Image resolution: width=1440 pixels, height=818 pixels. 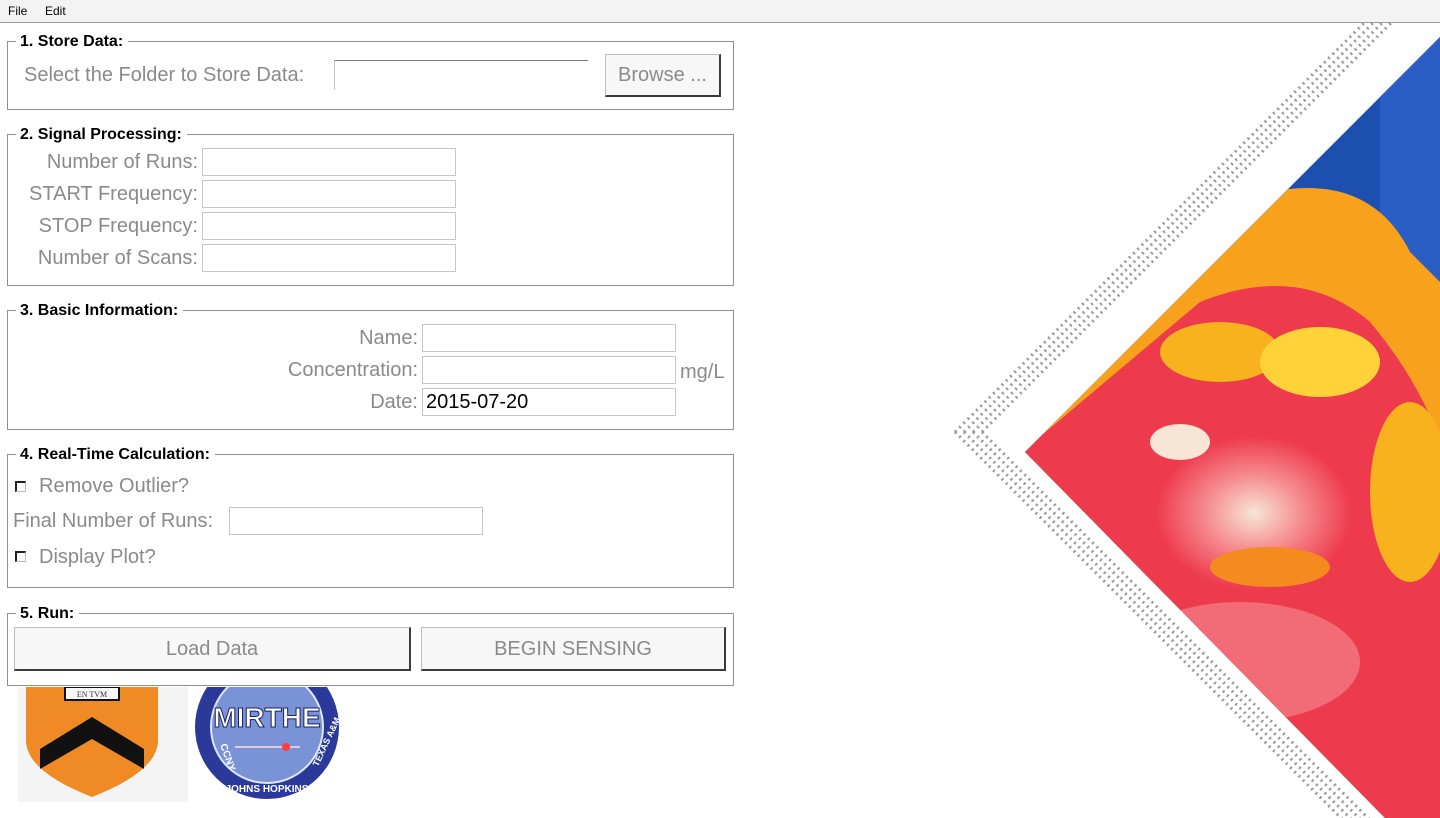 I want to click on date-input: 2015-07-20, so click(x=549, y=402).